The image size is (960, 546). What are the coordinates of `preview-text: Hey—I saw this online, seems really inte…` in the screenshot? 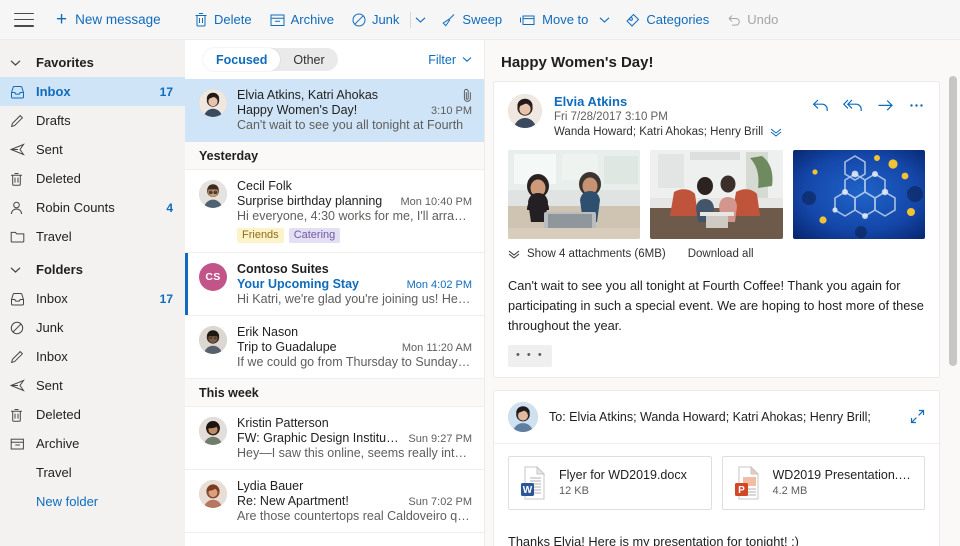 It's located at (354, 453).